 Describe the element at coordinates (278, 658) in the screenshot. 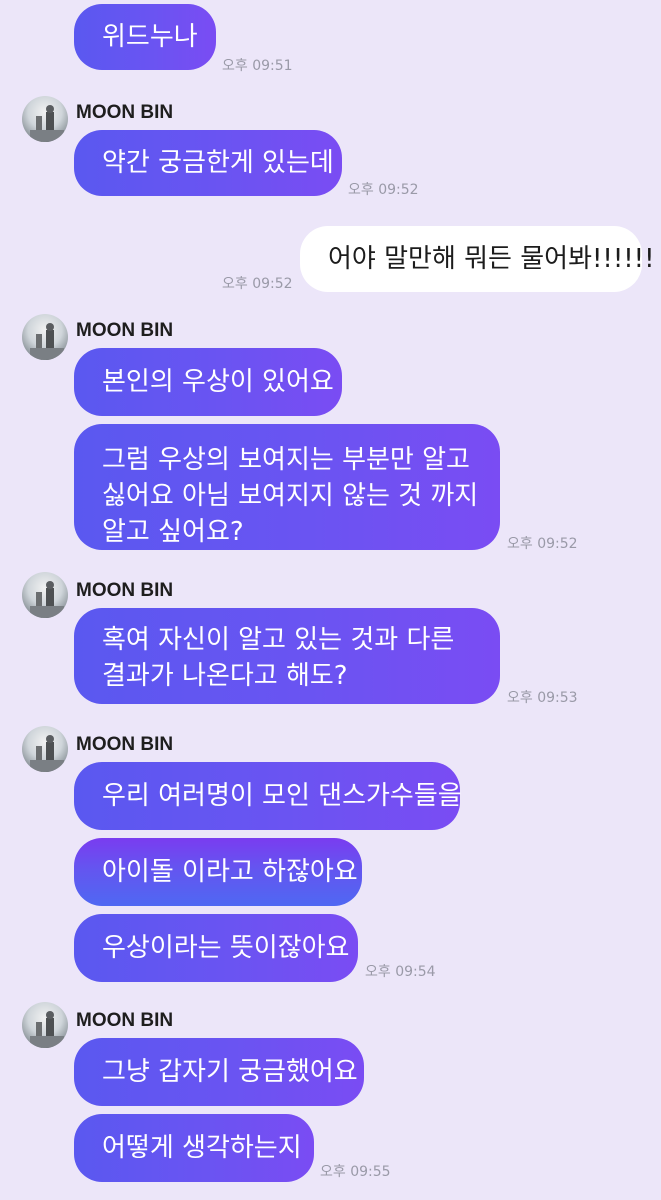

I see `message-text: 혹여 자신이 알고 있는 것과 다른 결과가 나온다고 해도?` at that location.